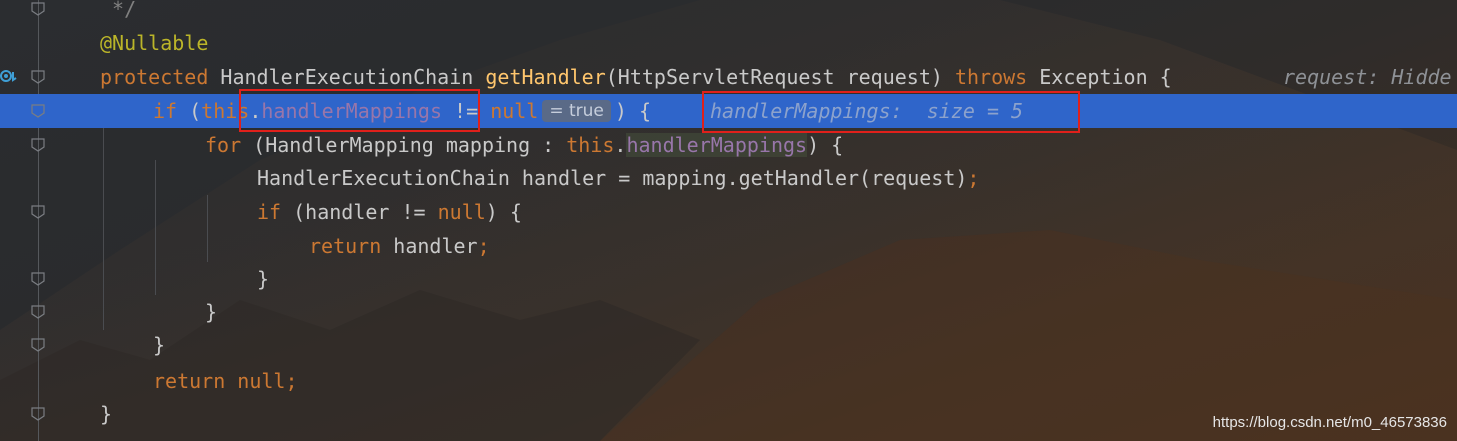  What do you see at coordinates (590, 145) in the screenshot?
I see `code-token: this` at bounding box center [590, 145].